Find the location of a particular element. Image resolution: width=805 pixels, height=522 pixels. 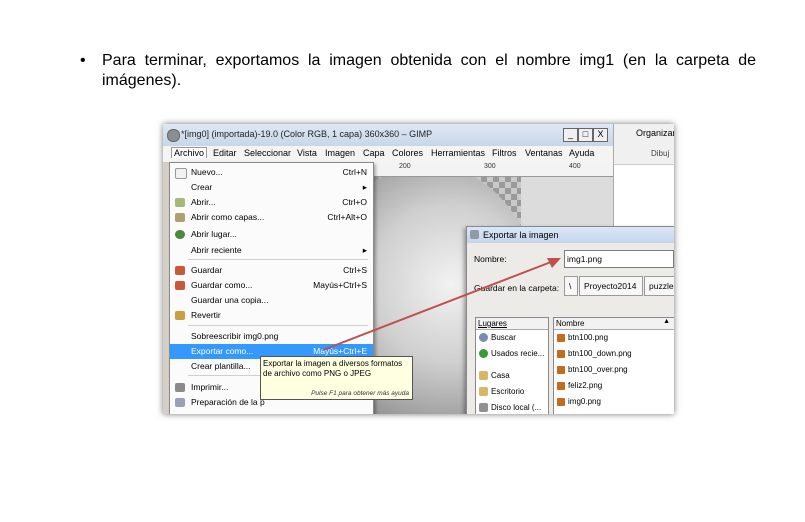

arrow-line is located at coordinates (437, 306).